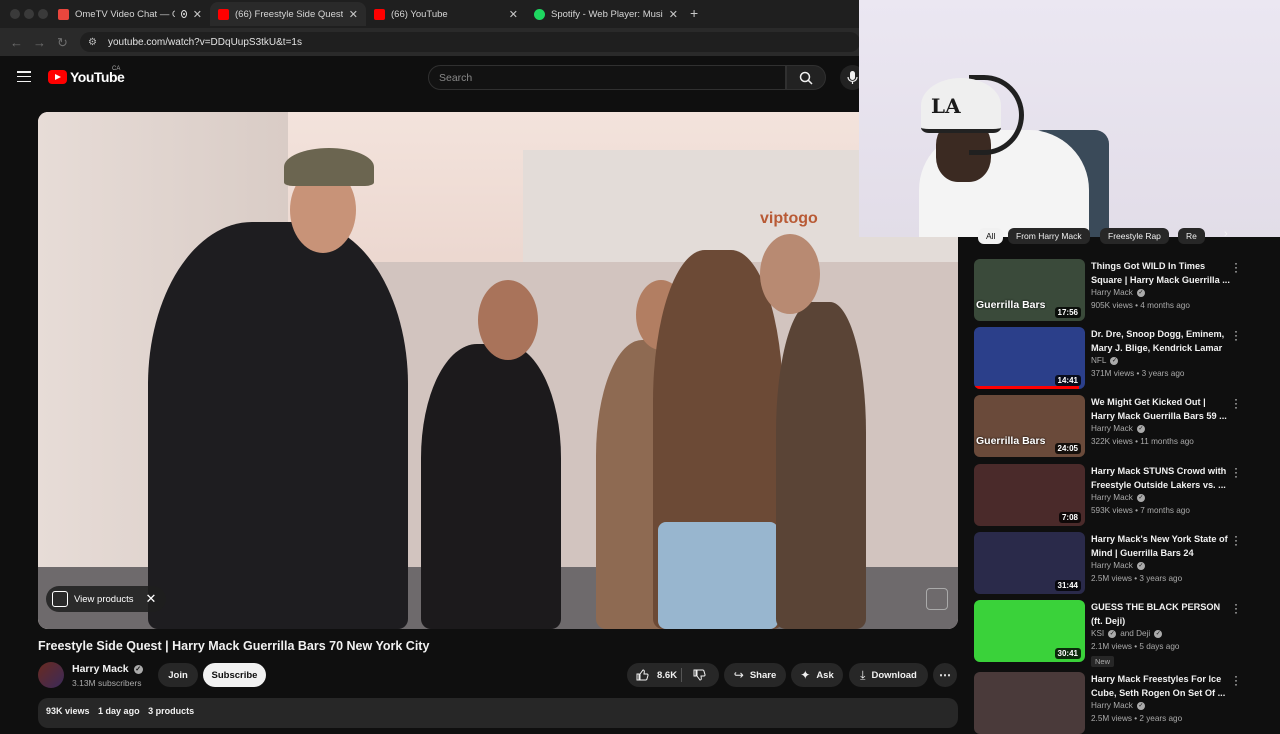 This screenshot has height=734, width=1280. What do you see at coordinates (125, 14) in the screenshot?
I see `tab-title: OmeTV Video Chat — Om` at bounding box center [125, 14].